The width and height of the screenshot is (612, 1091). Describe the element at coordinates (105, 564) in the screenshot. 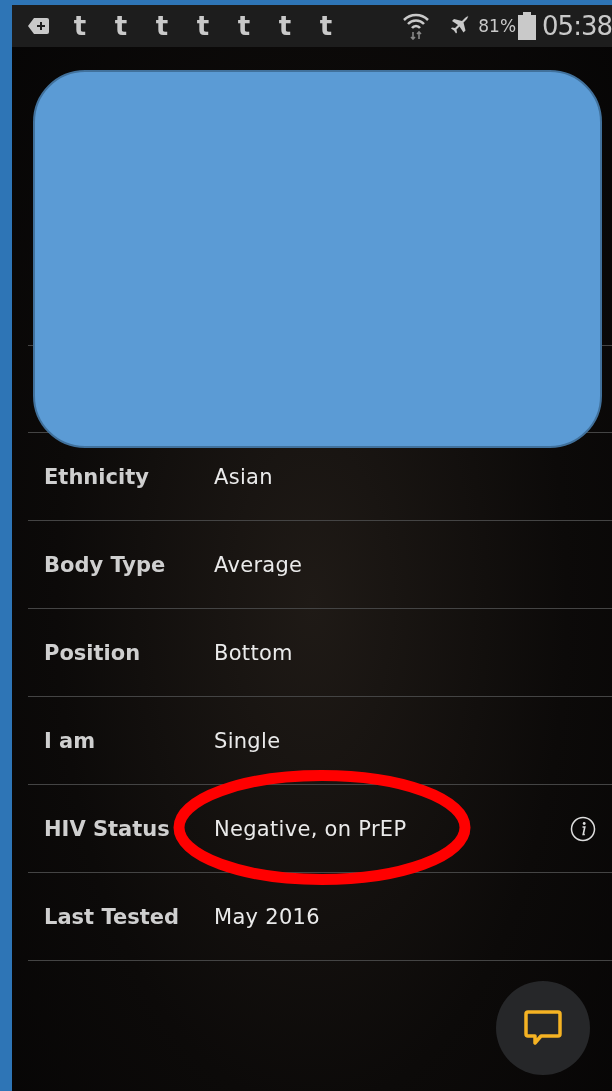

I see `field-label: Body Type` at that location.